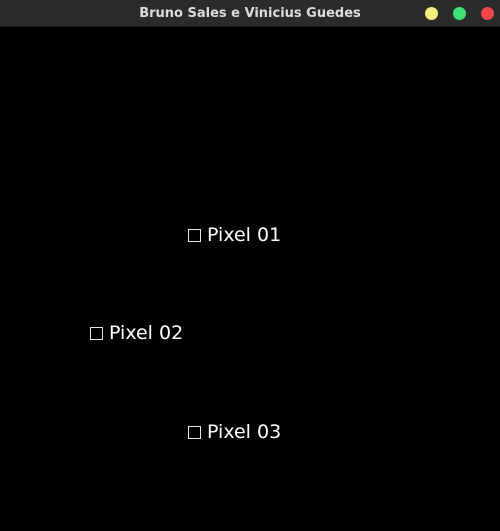 This screenshot has width=500, height=531. What do you see at coordinates (250, 13) in the screenshot?
I see `title-bar: Bruno Sales e Vinicius Guedes` at bounding box center [250, 13].